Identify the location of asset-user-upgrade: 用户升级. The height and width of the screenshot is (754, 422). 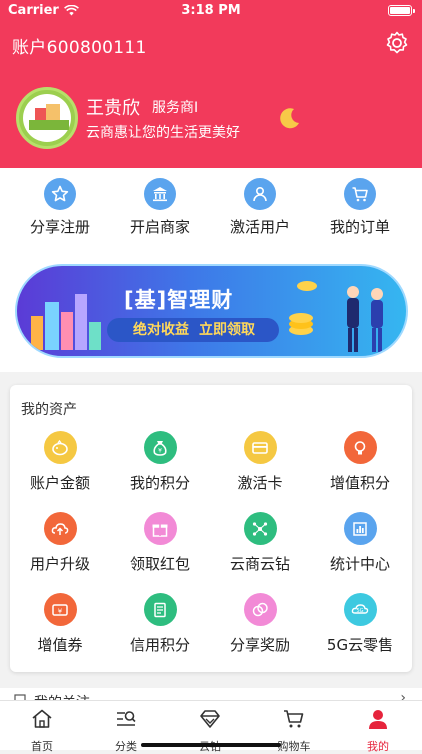
(60, 543).